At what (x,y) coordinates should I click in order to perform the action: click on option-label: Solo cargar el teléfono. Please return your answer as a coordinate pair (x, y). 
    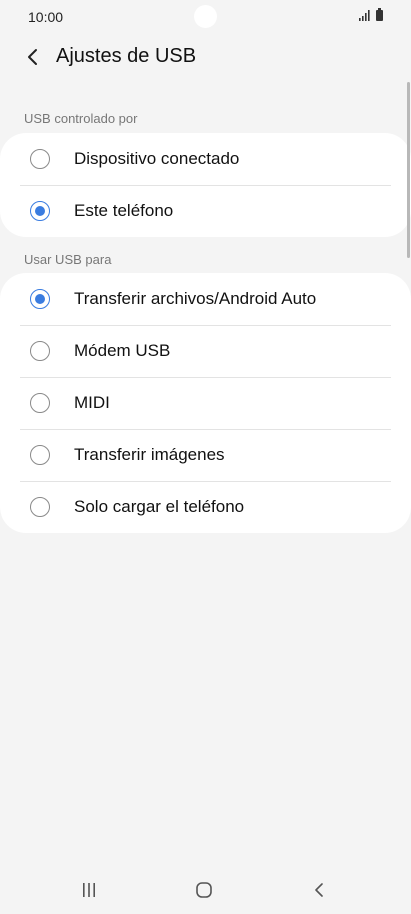
    Looking at the image, I should click on (159, 506).